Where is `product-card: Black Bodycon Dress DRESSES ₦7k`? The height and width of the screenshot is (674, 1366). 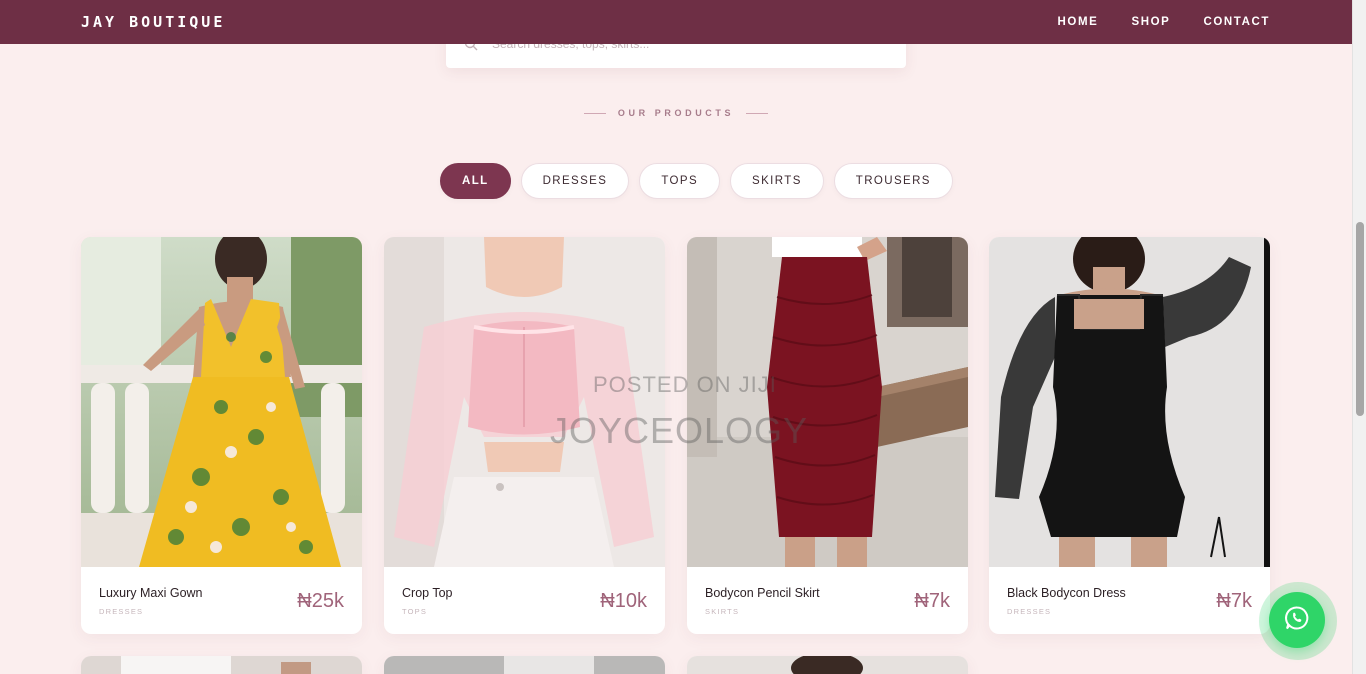 product-card: Black Bodycon Dress DRESSES ₦7k is located at coordinates (1129, 435).